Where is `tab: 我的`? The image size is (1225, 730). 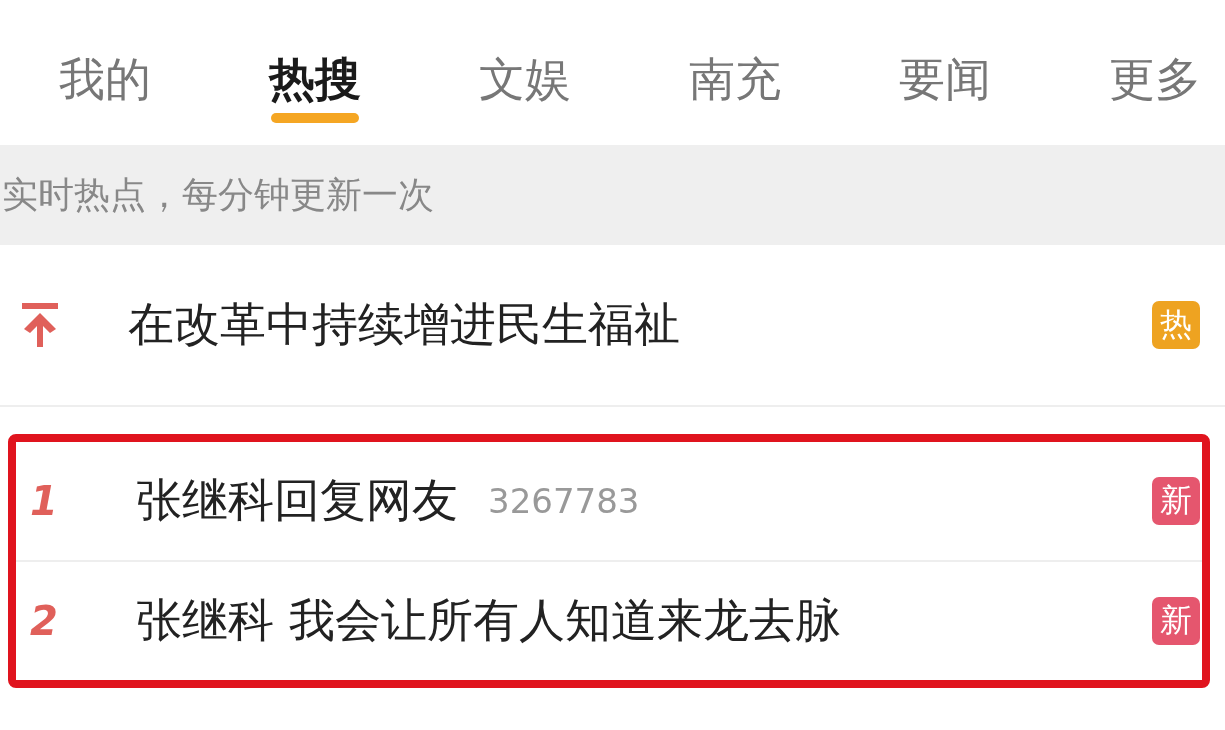 tab: 我的 is located at coordinates (105, 80).